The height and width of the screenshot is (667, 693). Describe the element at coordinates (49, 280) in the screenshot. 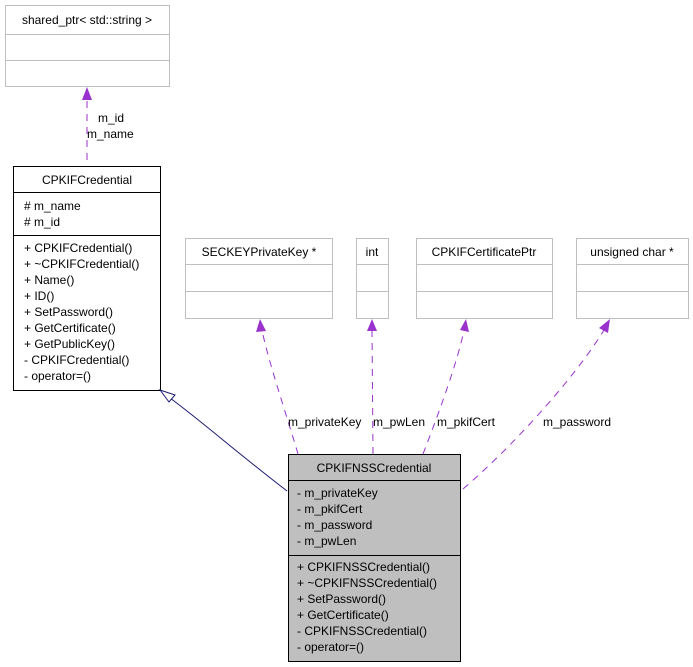

I see `method: + Name()` at that location.